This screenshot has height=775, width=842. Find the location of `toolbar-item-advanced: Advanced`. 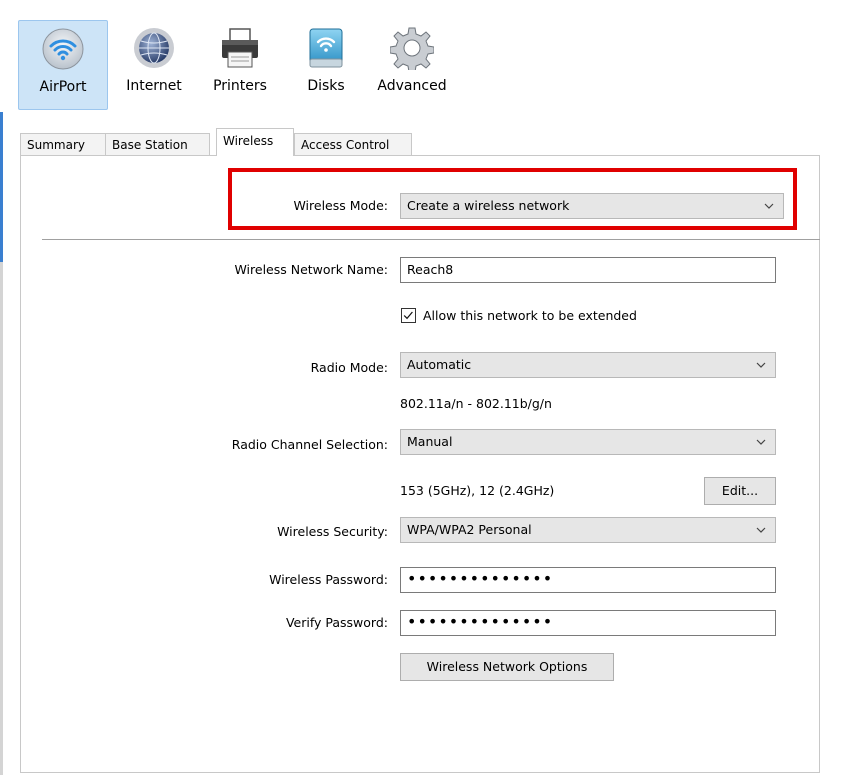

toolbar-item-advanced: Advanced is located at coordinates (412, 64).